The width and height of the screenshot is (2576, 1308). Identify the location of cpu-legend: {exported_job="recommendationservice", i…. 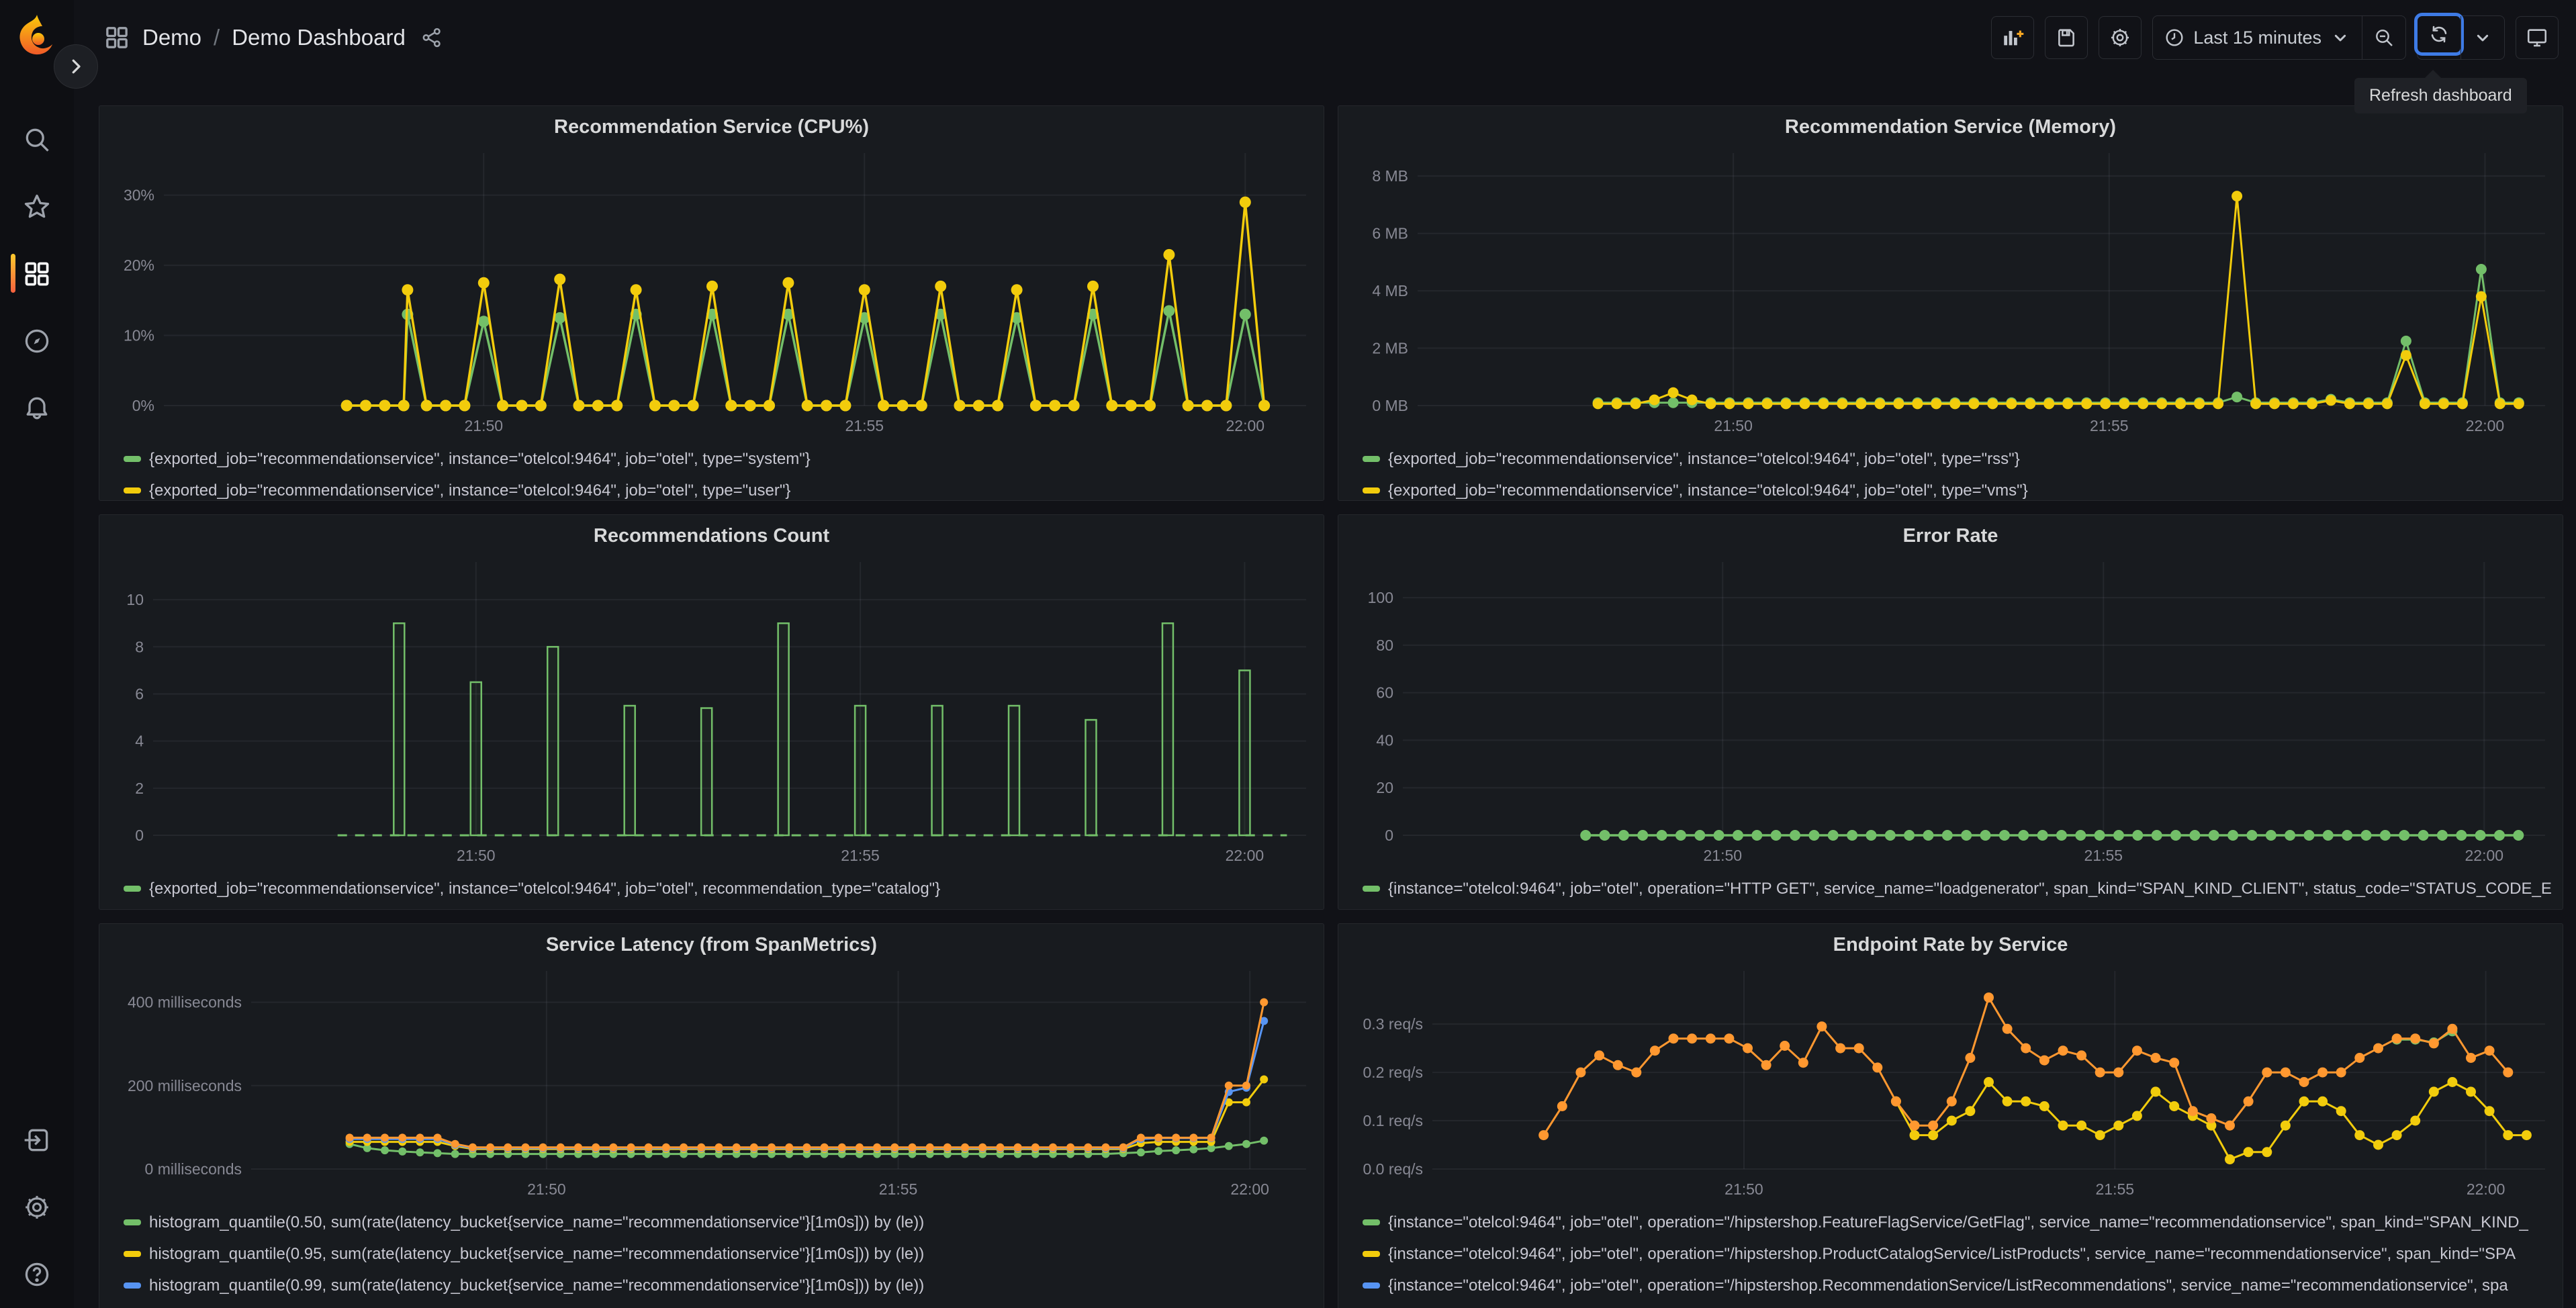
(711, 470).